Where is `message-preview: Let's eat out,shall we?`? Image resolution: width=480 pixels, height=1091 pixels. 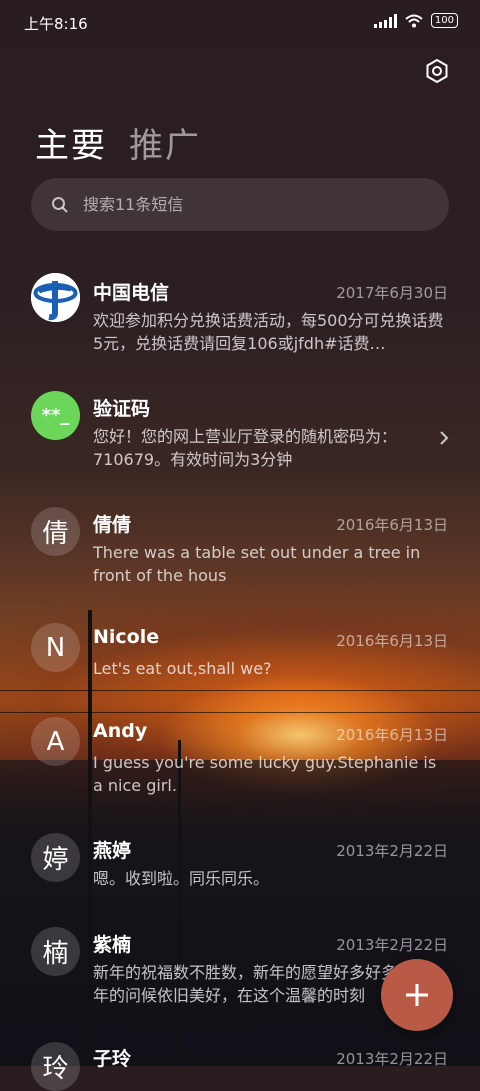
message-preview: Let's eat out,shall we? is located at coordinates (182, 668).